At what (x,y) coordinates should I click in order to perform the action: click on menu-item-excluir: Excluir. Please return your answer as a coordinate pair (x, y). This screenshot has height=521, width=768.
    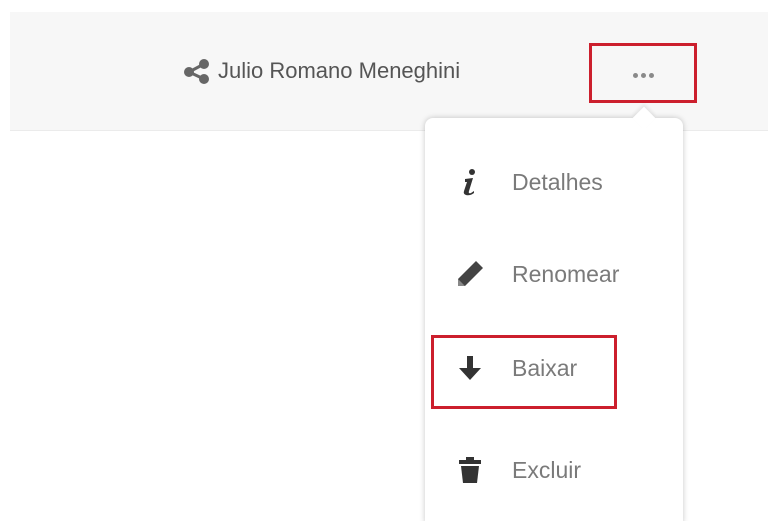
    Looking at the image, I should click on (554, 470).